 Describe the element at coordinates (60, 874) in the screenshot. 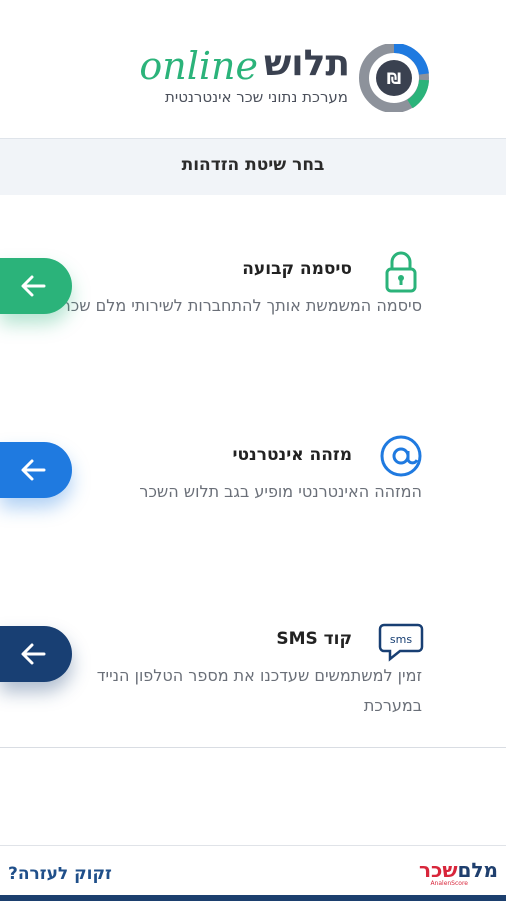

I see `help-link: זקוק לעזרה?` at that location.